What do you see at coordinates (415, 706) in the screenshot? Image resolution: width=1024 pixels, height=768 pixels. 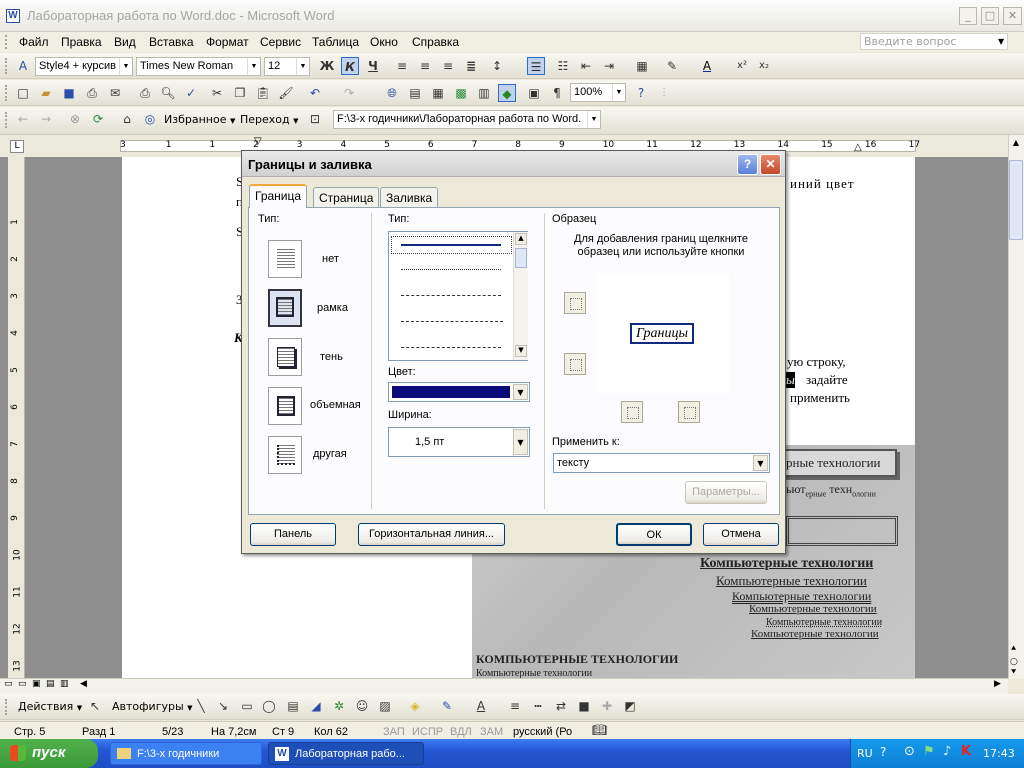 I see `fill-color-icon: ◈` at bounding box center [415, 706].